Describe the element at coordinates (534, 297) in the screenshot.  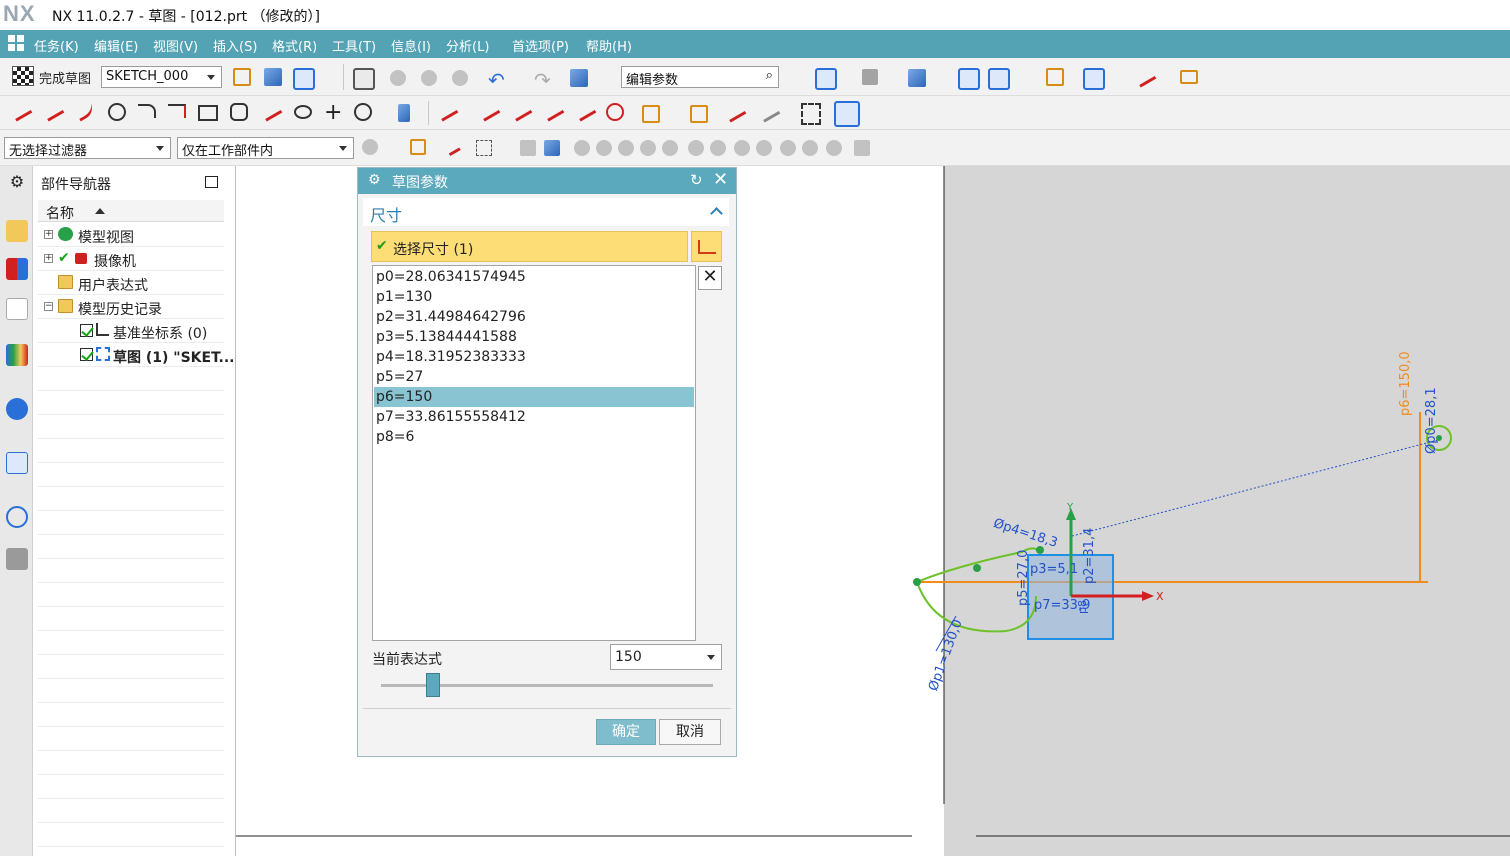
I see `list-item: p1=130` at that location.